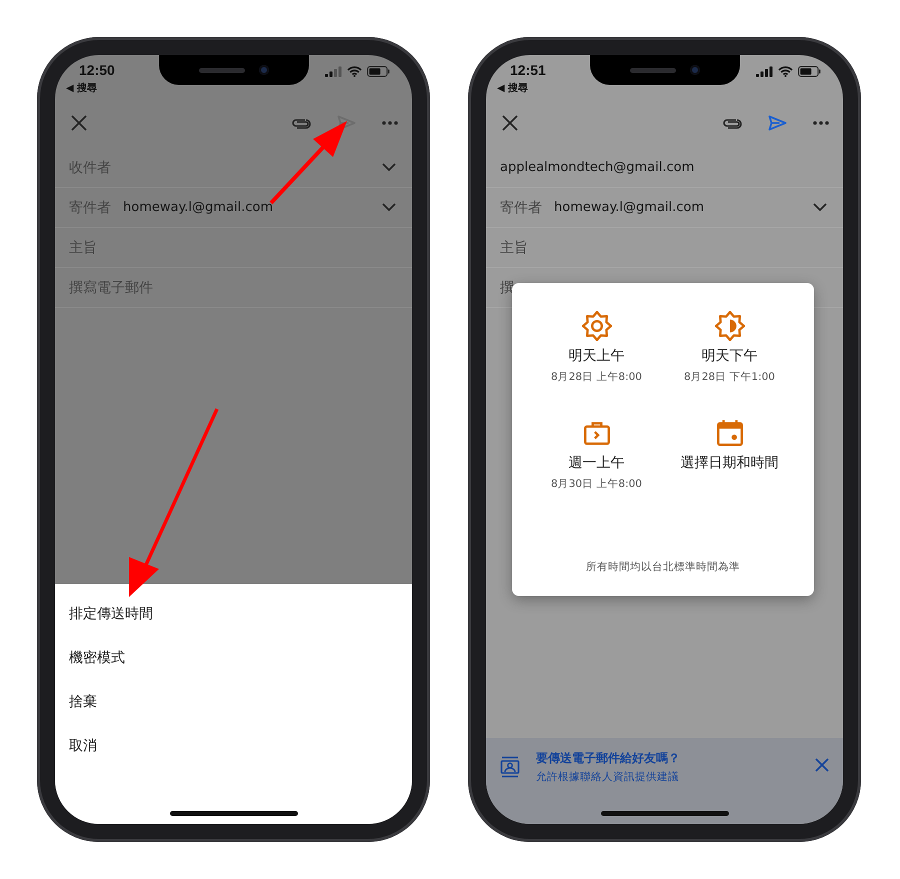 This screenshot has width=900, height=879. Describe the element at coordinates (233, 746) in the screenshot. I see `menu-item: 取消` at that location.